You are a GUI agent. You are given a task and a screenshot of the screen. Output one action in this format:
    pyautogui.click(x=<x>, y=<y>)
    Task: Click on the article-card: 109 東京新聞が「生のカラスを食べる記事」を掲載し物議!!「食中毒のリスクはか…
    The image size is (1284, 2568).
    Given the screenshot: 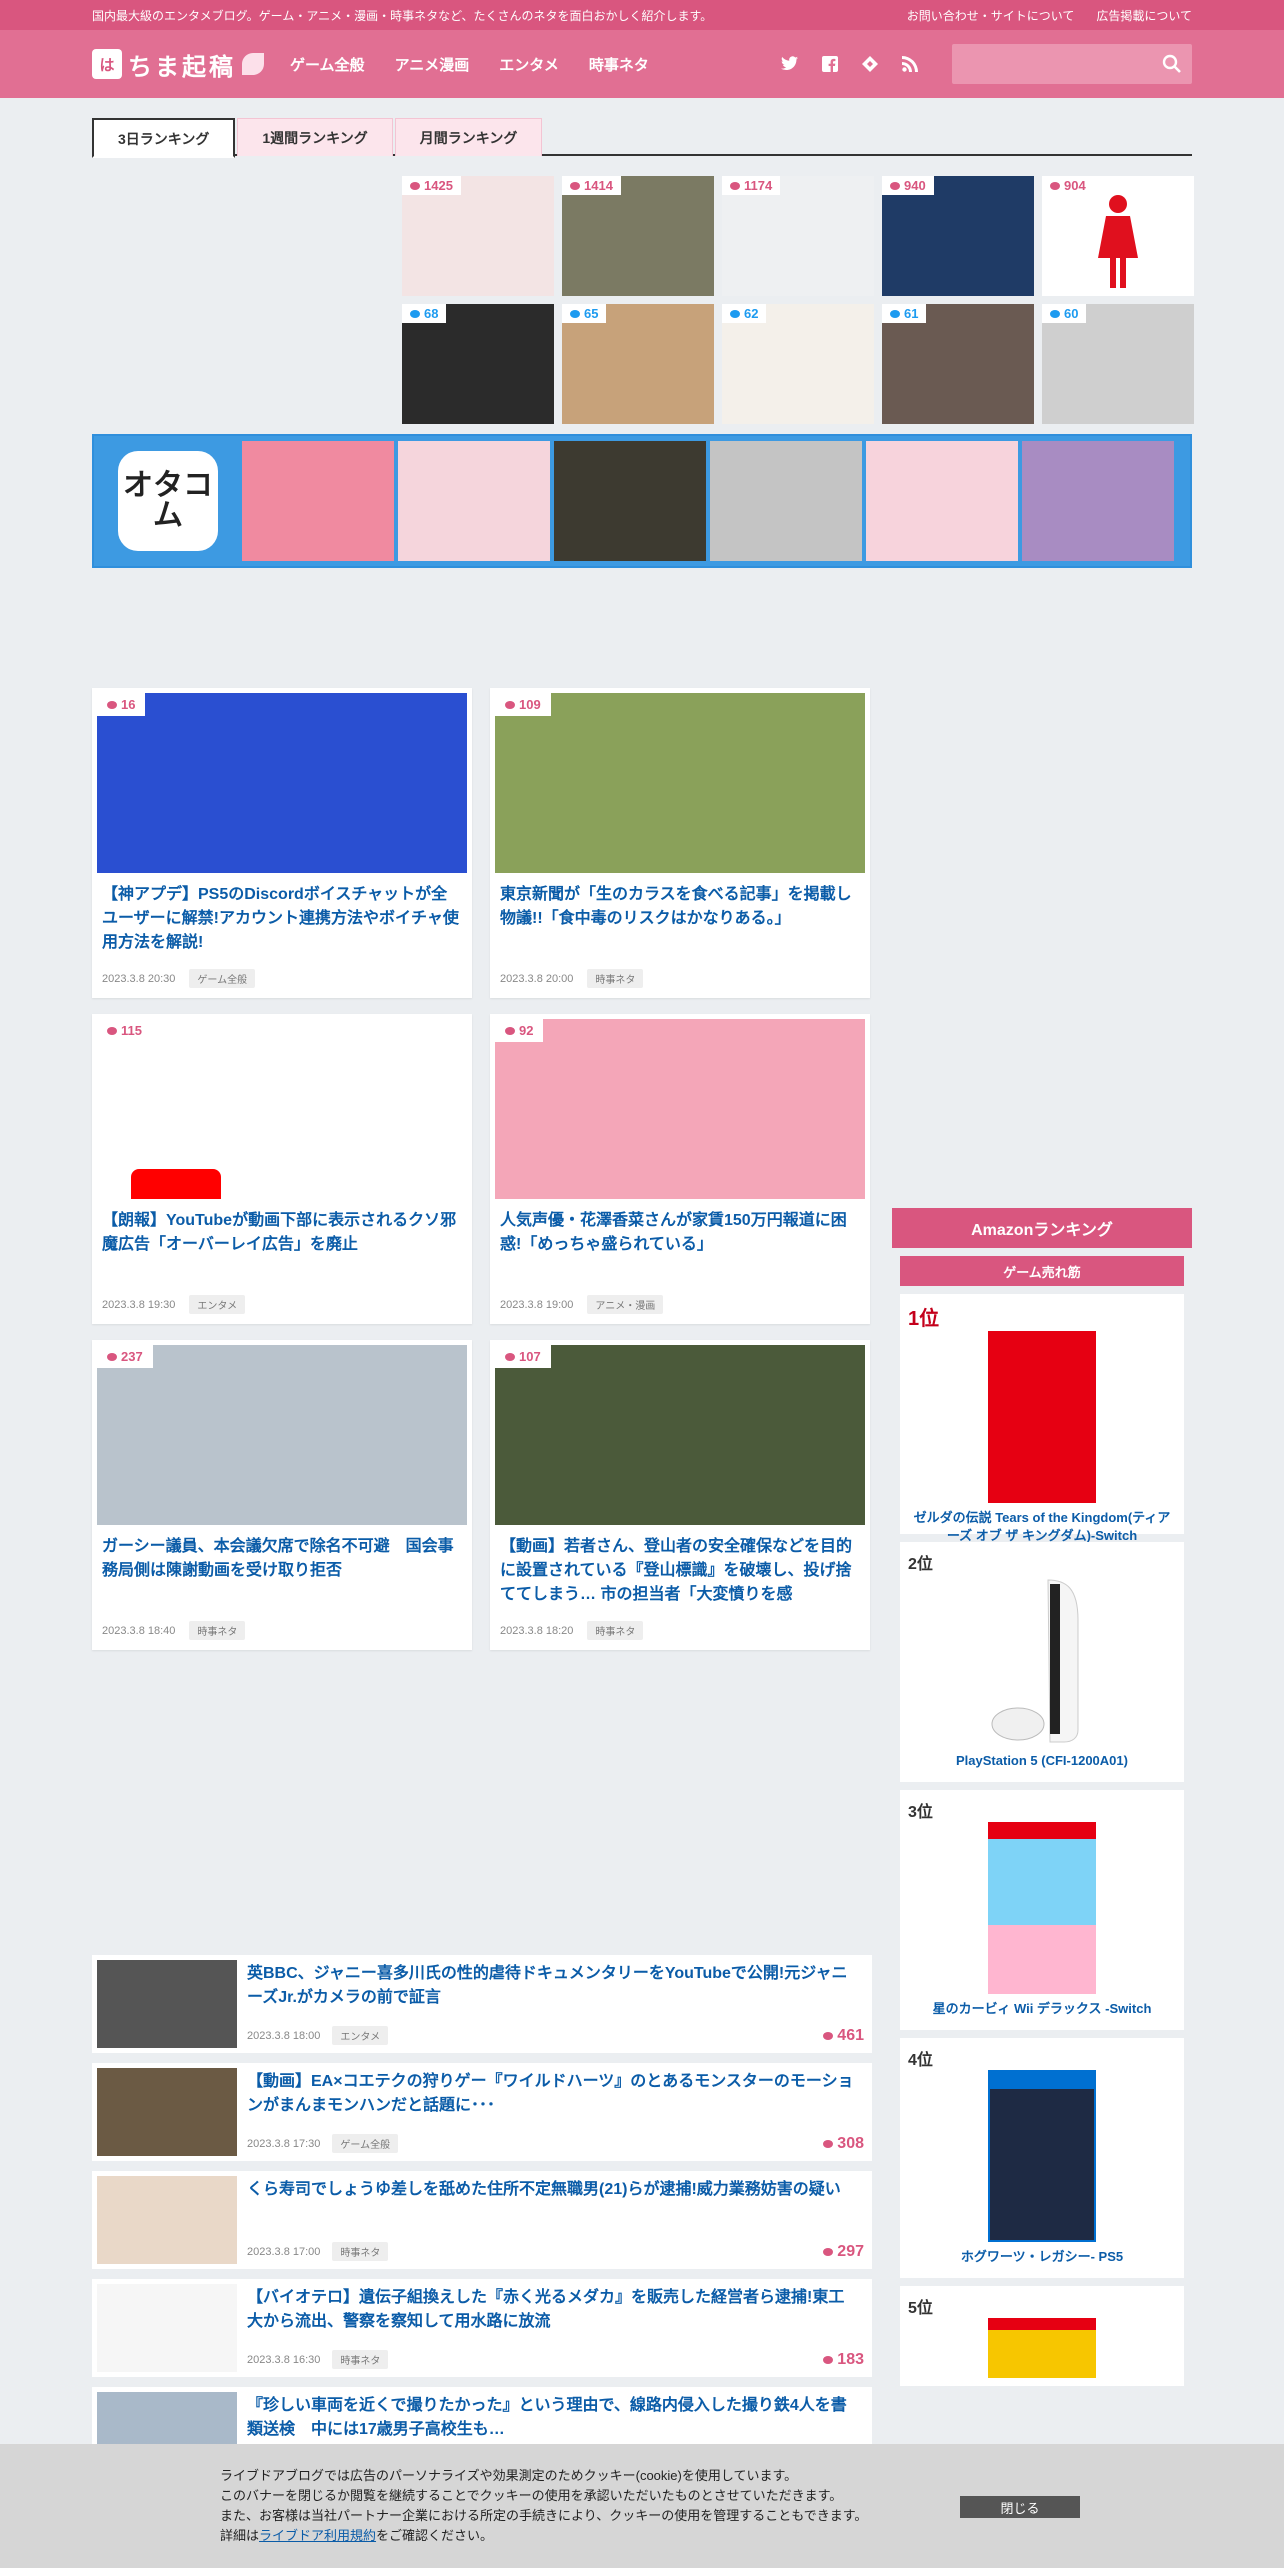 What is the action you would take?
    pyautogui.click(x=680, y=843)
    